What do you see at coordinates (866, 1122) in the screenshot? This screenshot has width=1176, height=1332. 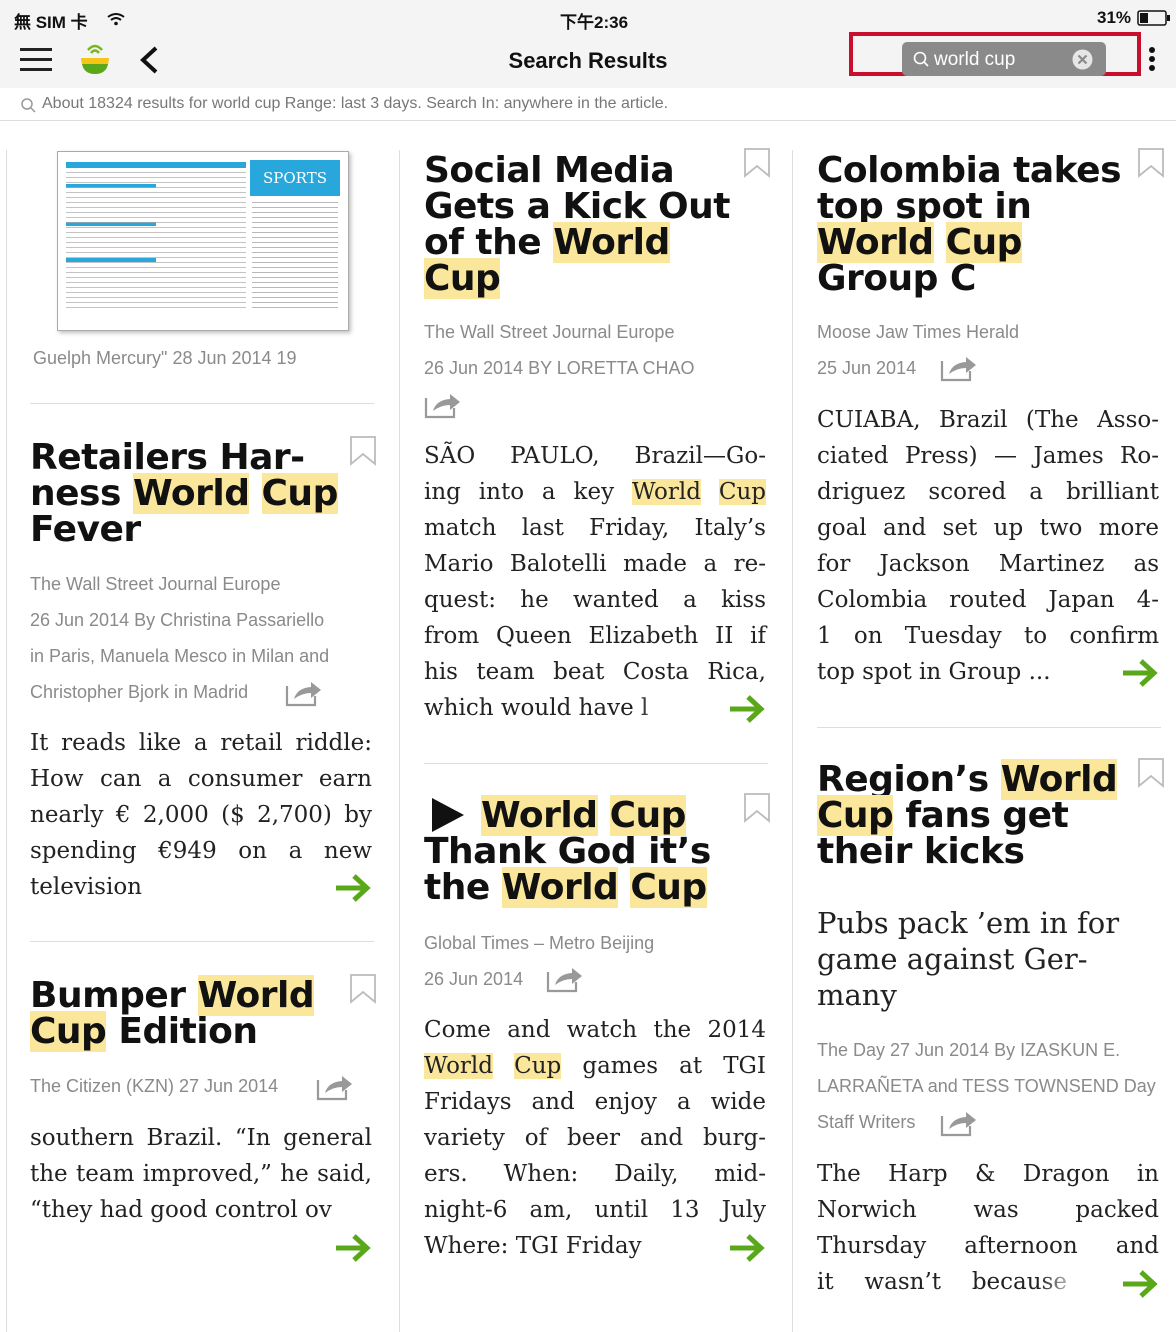 I see `article-byline: Staff Writers` at bounding box center [866, 1122].